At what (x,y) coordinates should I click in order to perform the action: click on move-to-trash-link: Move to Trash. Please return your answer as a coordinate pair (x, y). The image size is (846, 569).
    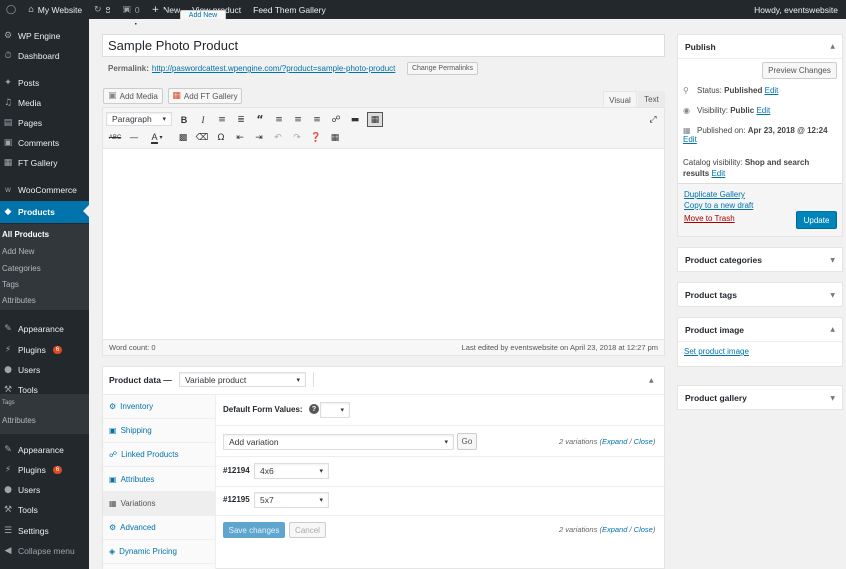
    Looking at the image, I should click on (709, 218).